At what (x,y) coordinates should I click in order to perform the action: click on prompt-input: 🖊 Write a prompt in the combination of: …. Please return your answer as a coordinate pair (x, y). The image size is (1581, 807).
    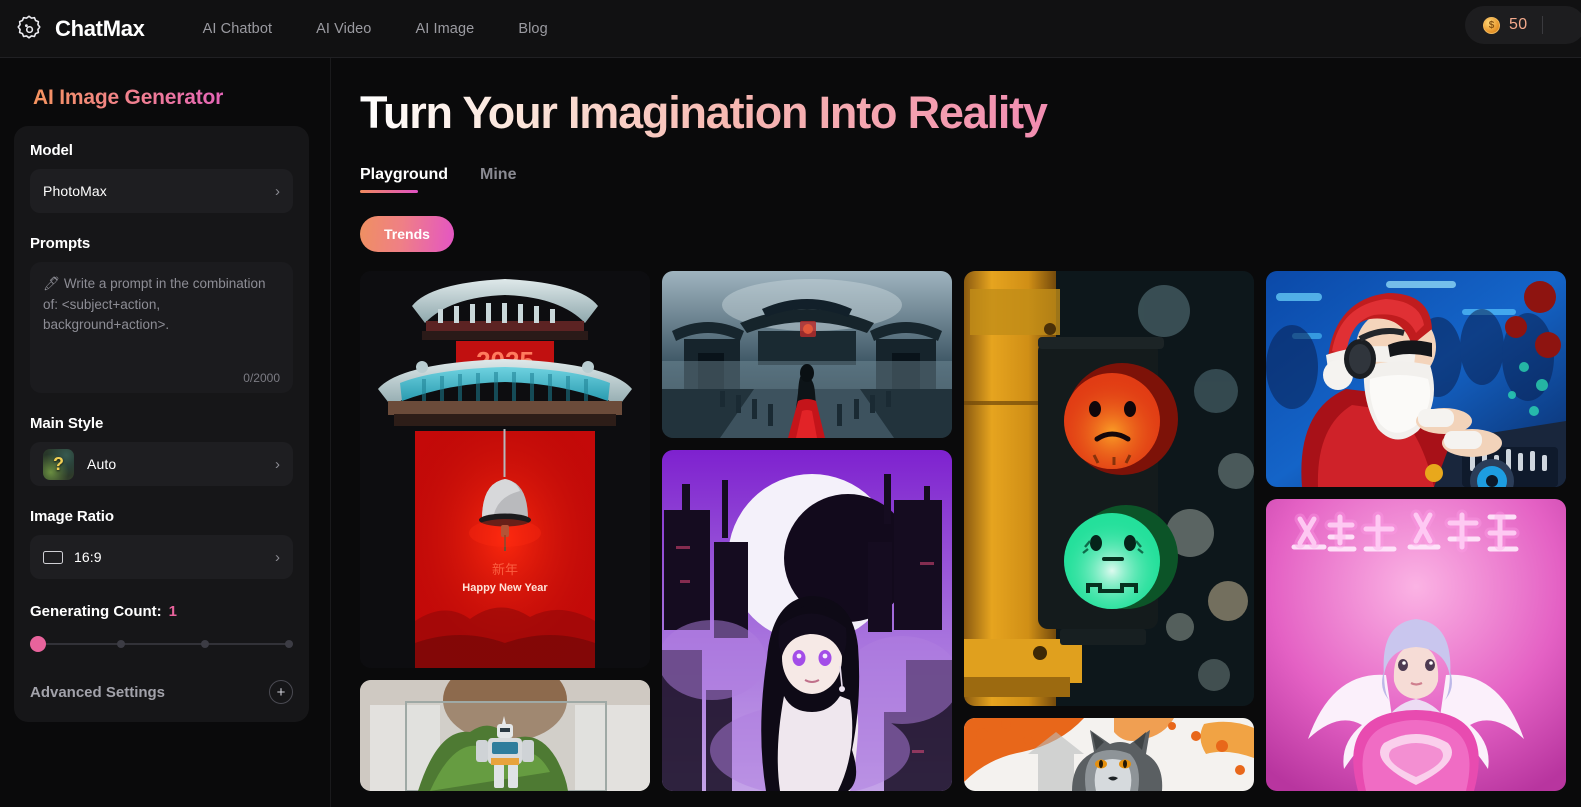
    Looking at the image, I should click on (161, 327).